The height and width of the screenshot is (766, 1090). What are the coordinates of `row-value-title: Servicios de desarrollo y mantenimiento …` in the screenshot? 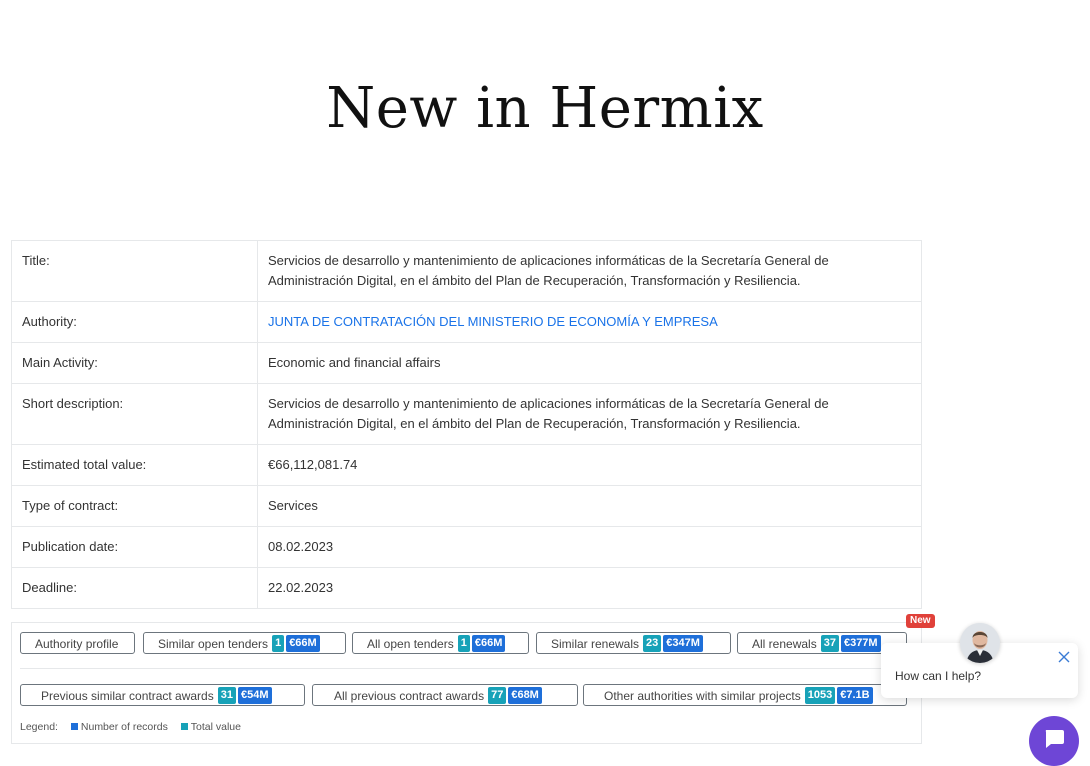 It's located at (589, 271).